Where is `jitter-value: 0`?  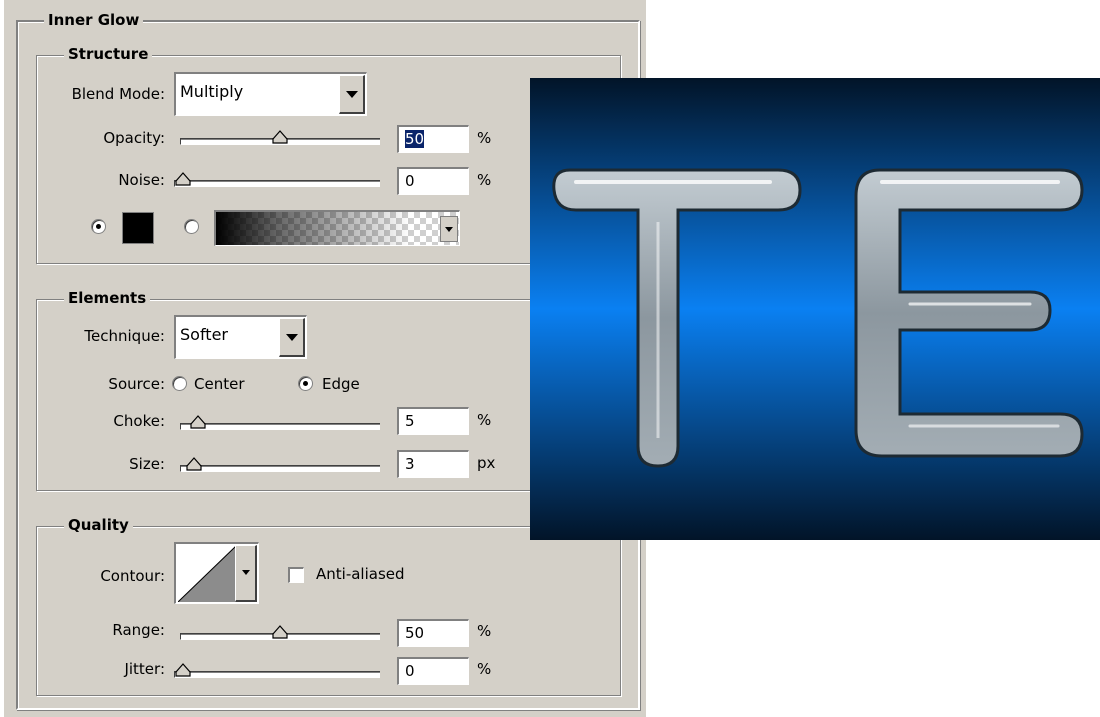 jitter-value: 0 is located at coordinates (410, 671).